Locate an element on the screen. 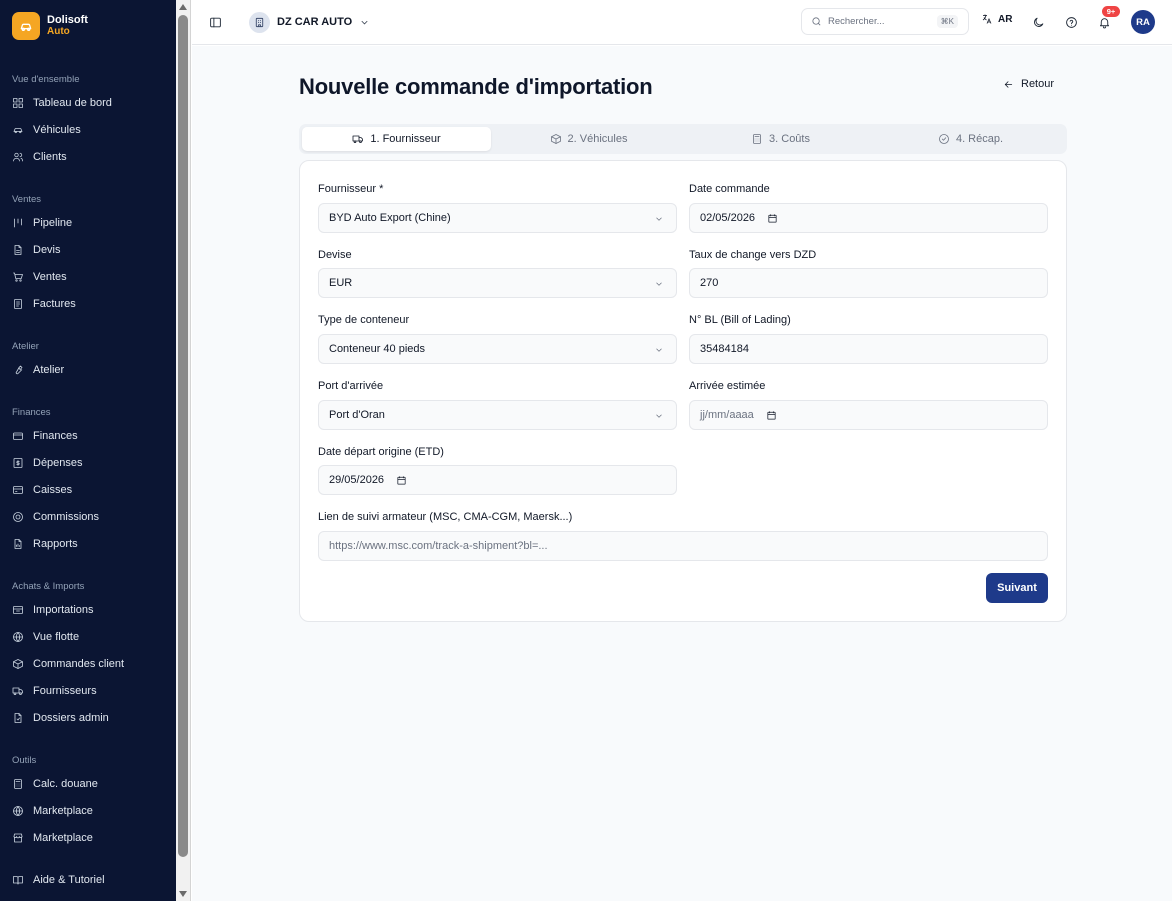 The image size is (1172, 901). sidebar-item-quotes: Devis is located at coordinates (36, 250).